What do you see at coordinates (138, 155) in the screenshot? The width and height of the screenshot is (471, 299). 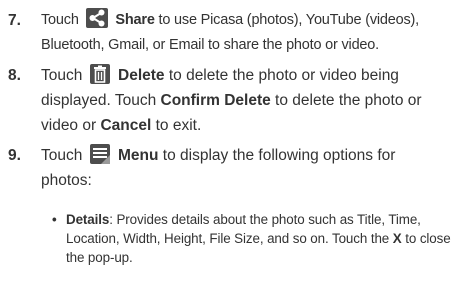 I see `step-9-action: Menu` at bounding box center [138, 155].